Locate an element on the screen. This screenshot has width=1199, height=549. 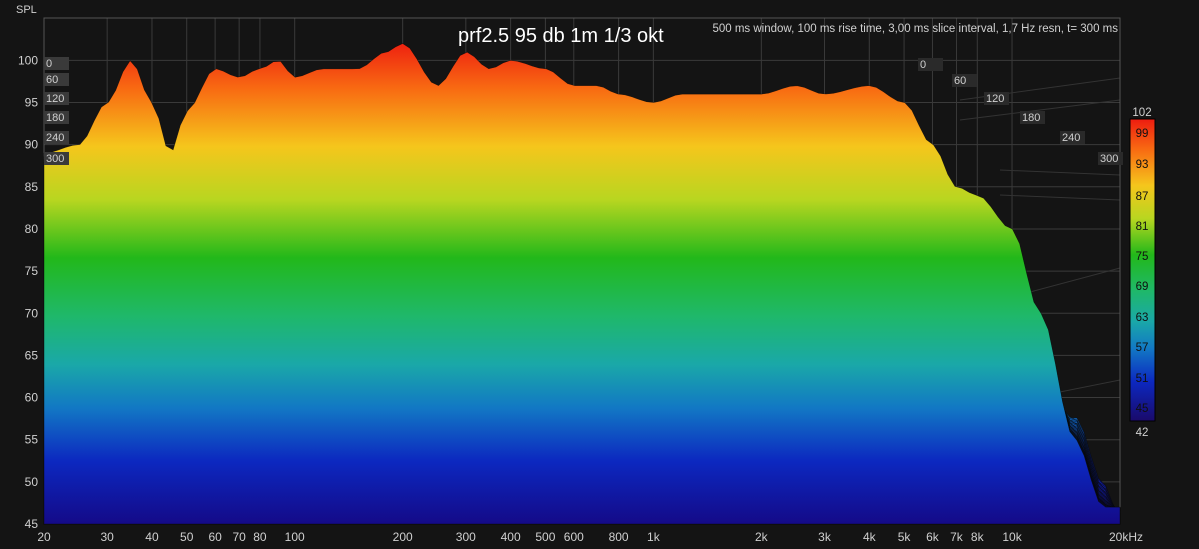
x-tick-label: 400 is located at coordinates (511, 537).